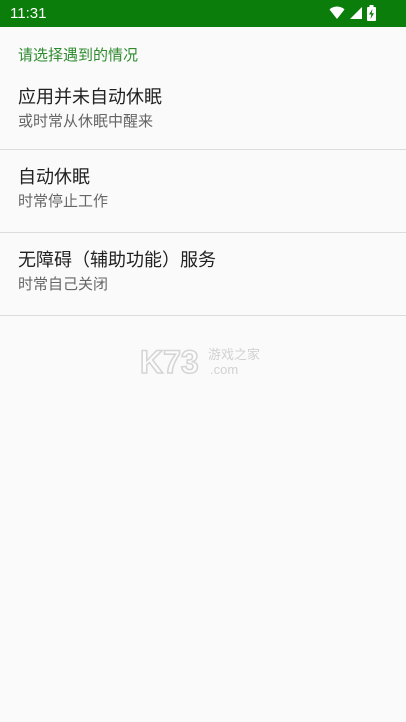 The height and width of the screenshot is (722, 406). I want to click on section-header: 请选择遇到的情况, so click(78, 55).